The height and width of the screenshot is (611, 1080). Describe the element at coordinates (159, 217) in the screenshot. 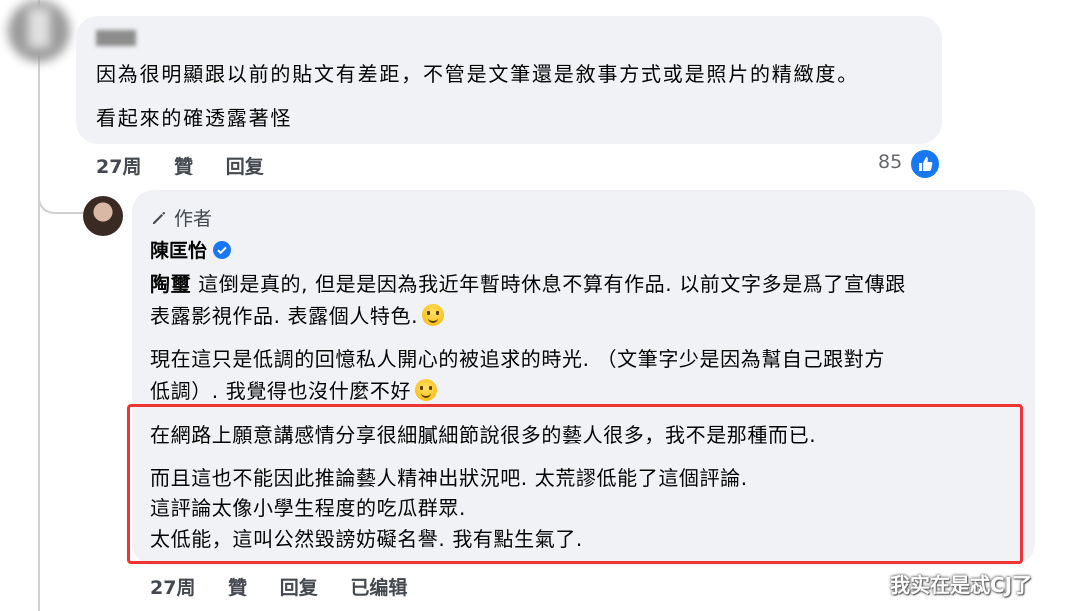

I see `pencil-icon` at that location.